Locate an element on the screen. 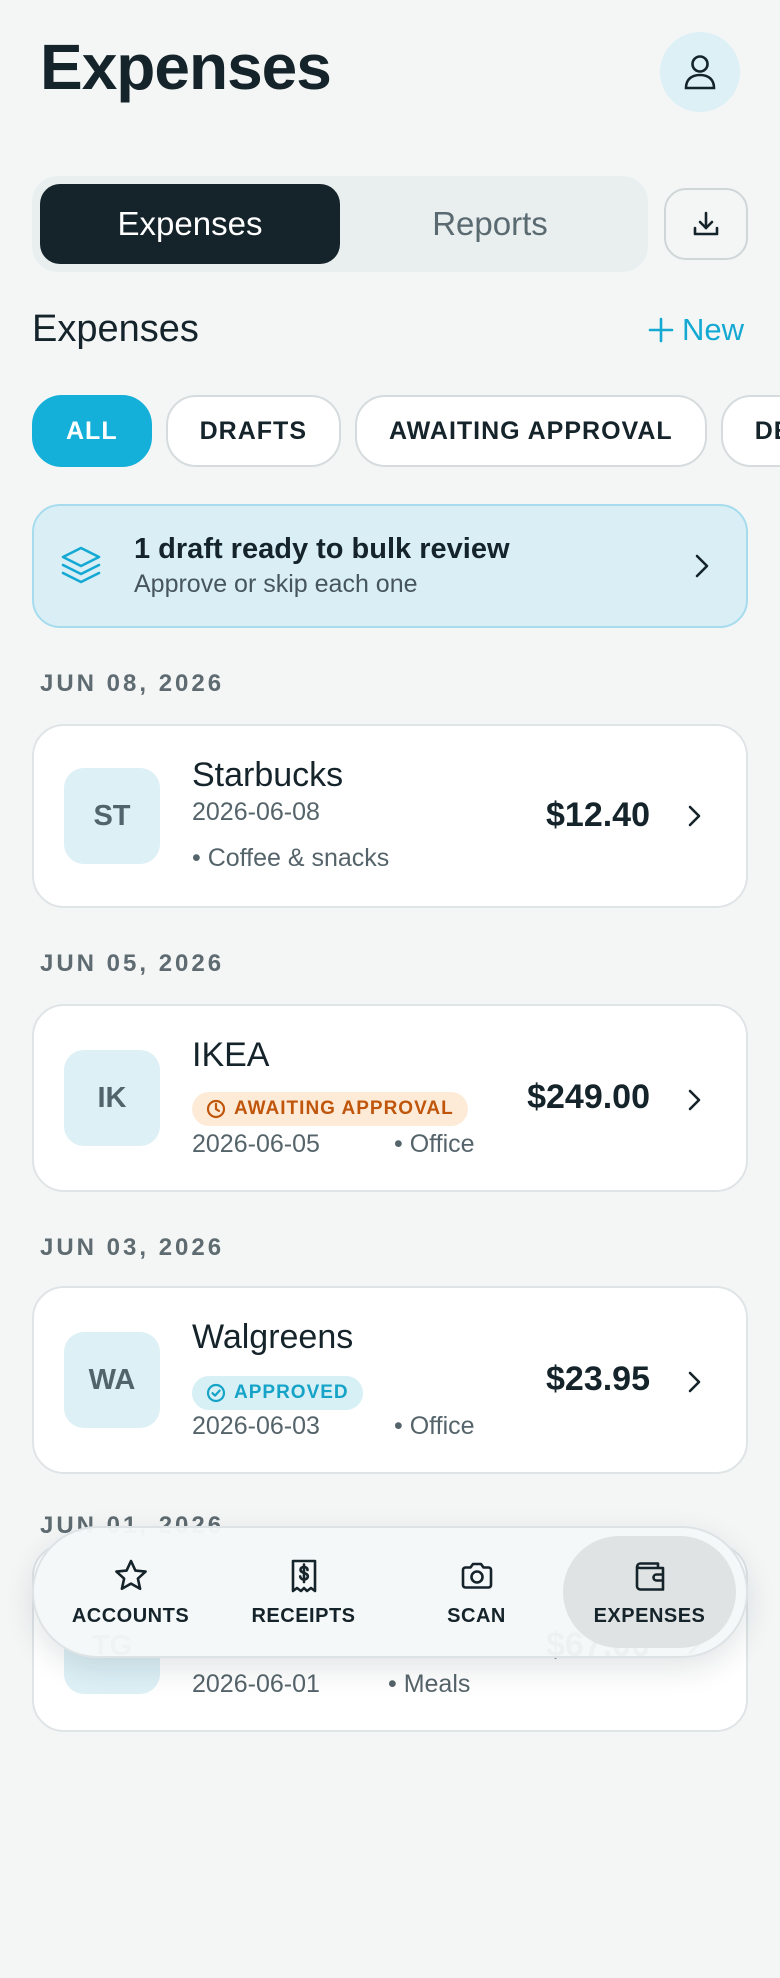  merchant-avatar: ST is located at coordinates (112, 816).